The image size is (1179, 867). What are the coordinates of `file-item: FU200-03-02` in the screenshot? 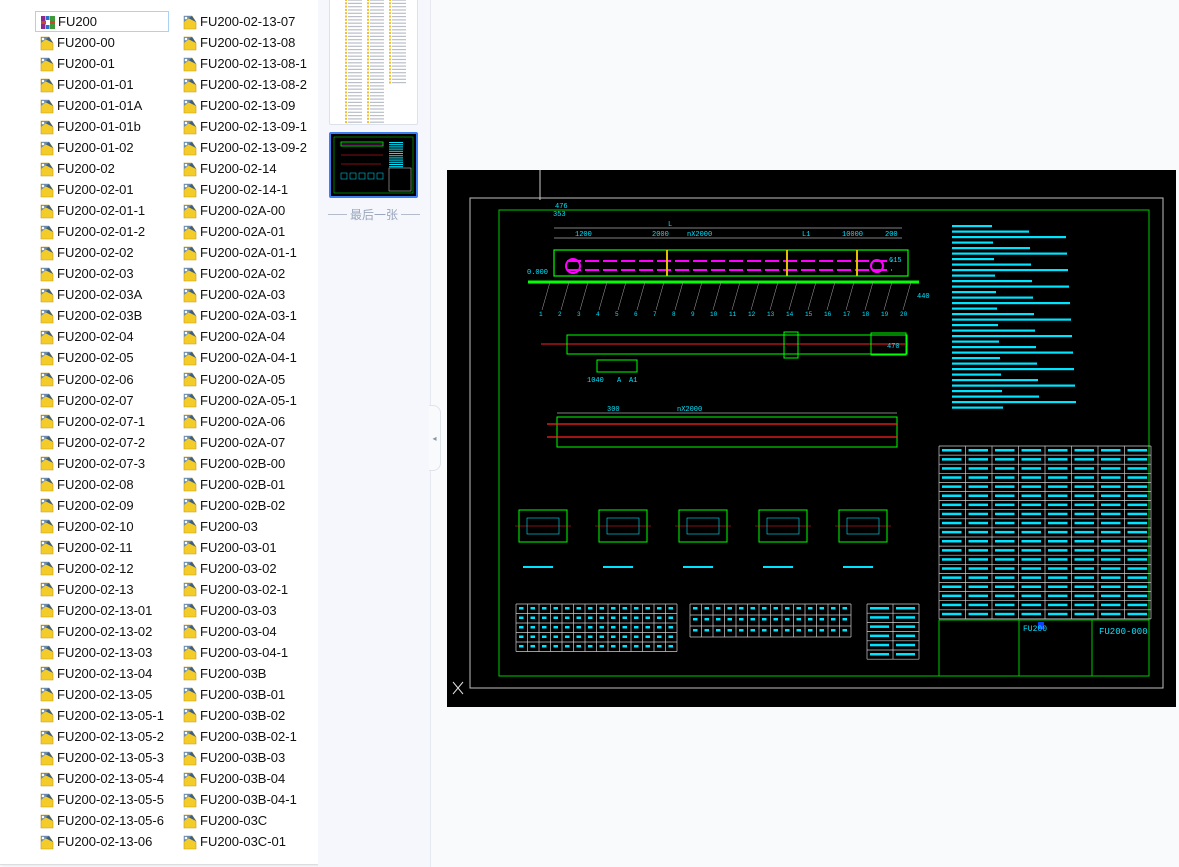 It's located at (227, 568).